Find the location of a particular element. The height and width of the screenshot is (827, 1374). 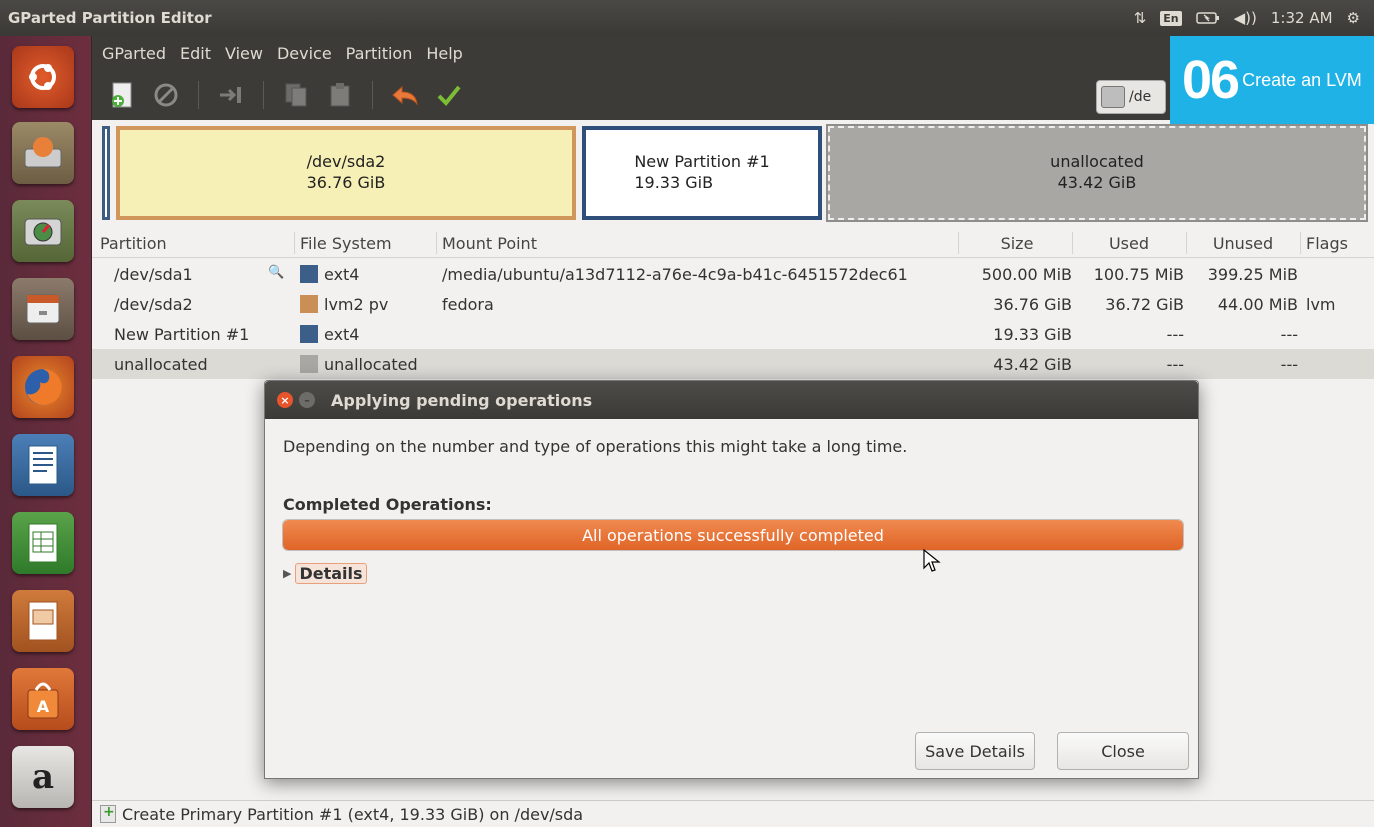

files-icon is located at coordinates (43, 309).